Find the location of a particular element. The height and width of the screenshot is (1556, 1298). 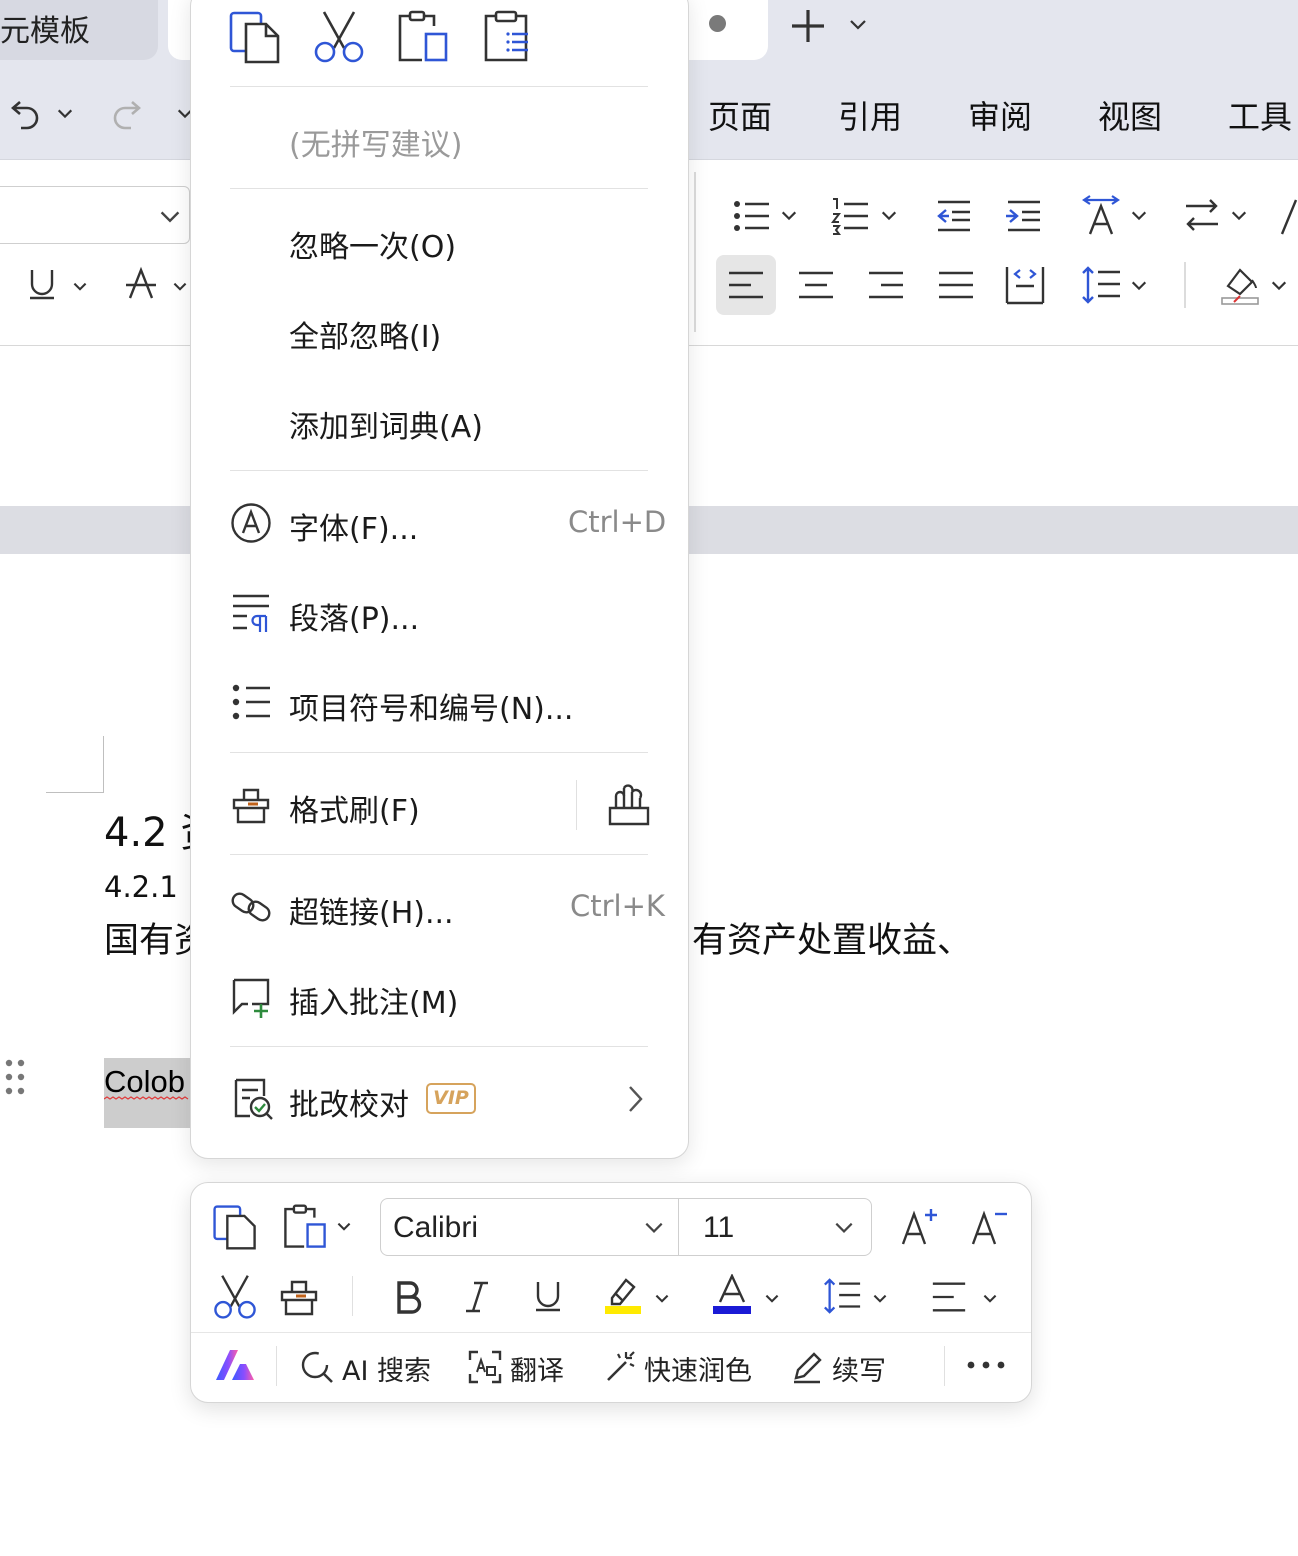

font-size-chevron-icon is located at coordinates (844, 1227).